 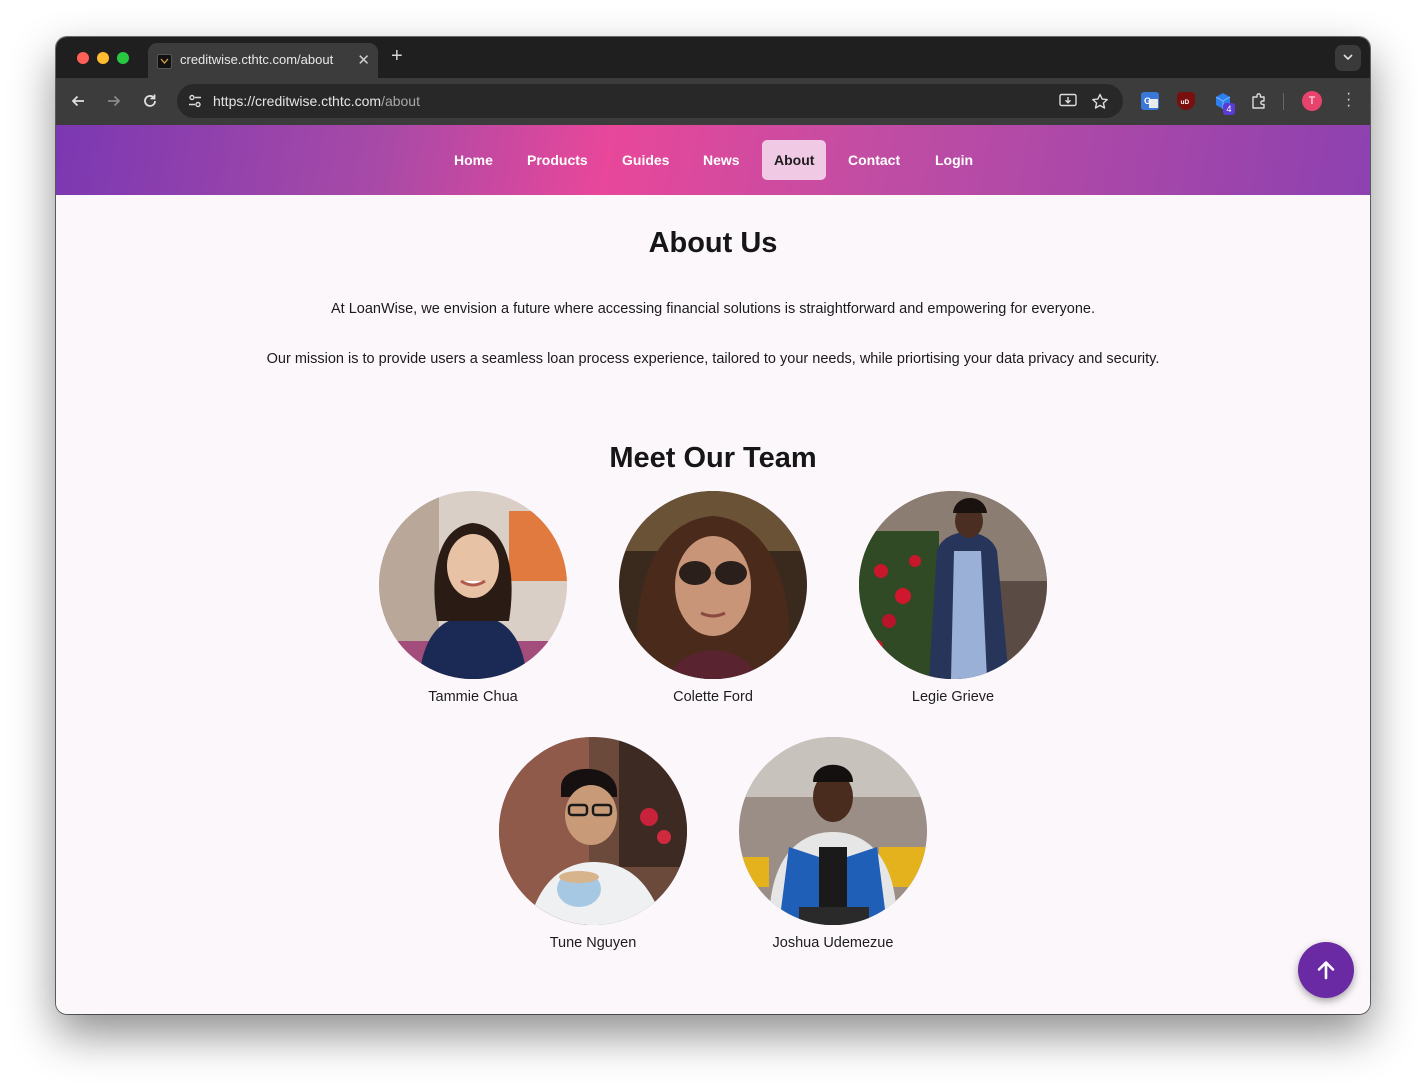 What do you see at coordinates (123, 58) in the screenshot?
I see `maximize-window-button` at bounding box center [123, 58].